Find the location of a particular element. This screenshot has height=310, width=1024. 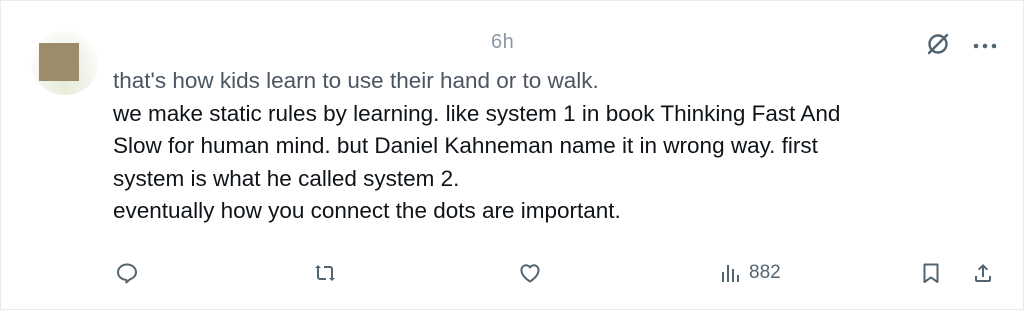

repost-icon is located at coordinates (325, 273).